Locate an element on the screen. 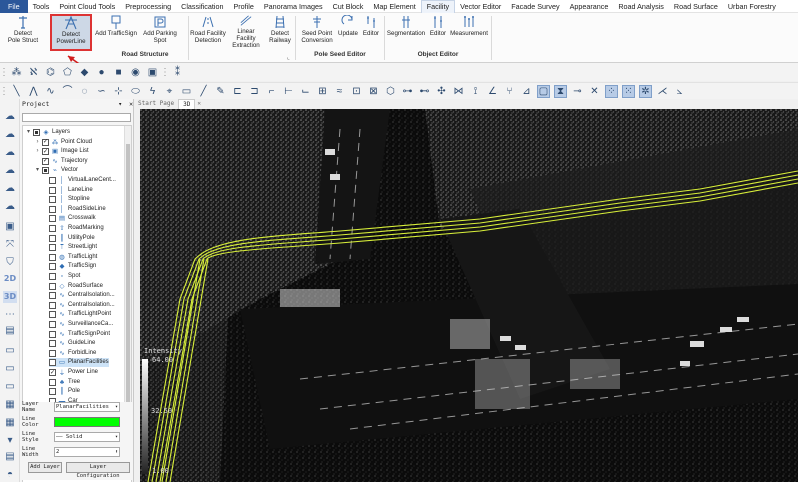  layer-tree-item: ⍑ StreetLight is located at coordinates (73, 247).